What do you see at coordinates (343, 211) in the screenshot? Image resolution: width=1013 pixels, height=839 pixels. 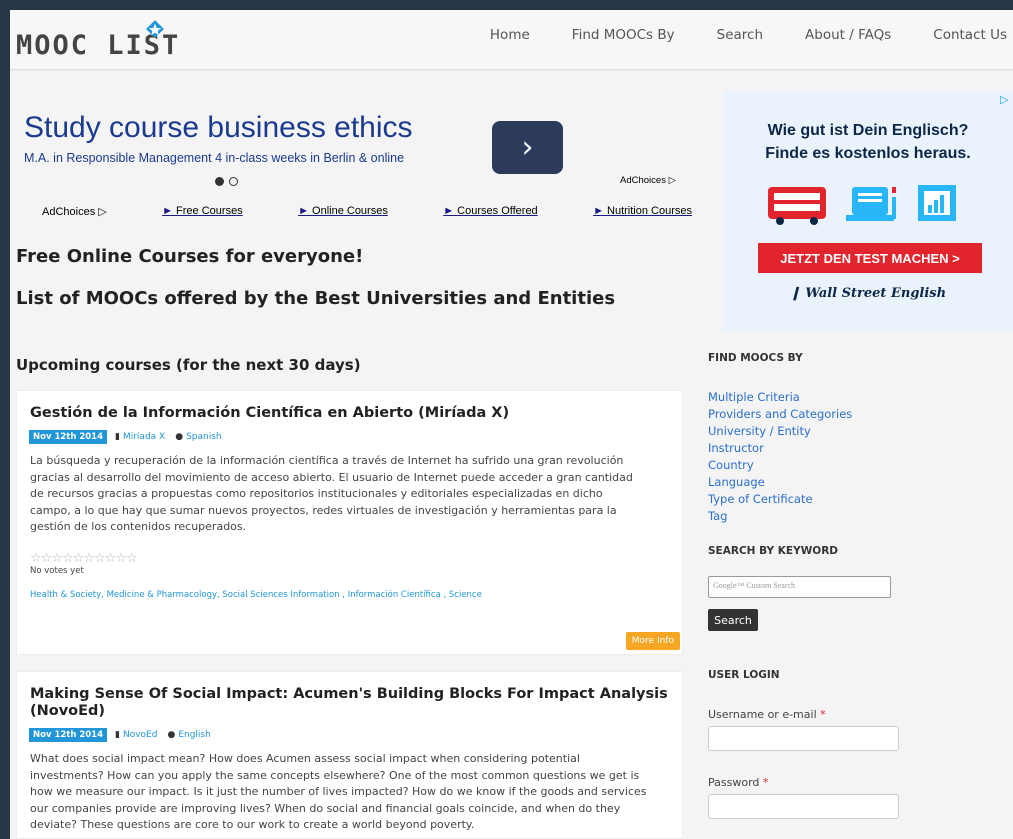 I see `ad-link-online-courses: ► Online Courses` at bounding box center [343, 211].